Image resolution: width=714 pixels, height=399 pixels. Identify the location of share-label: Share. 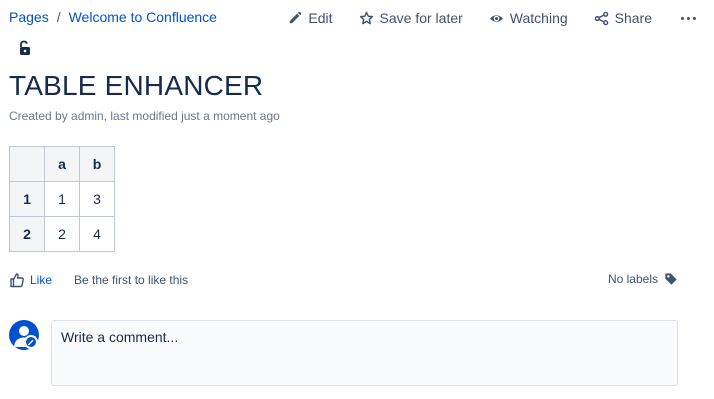
(633, 18).